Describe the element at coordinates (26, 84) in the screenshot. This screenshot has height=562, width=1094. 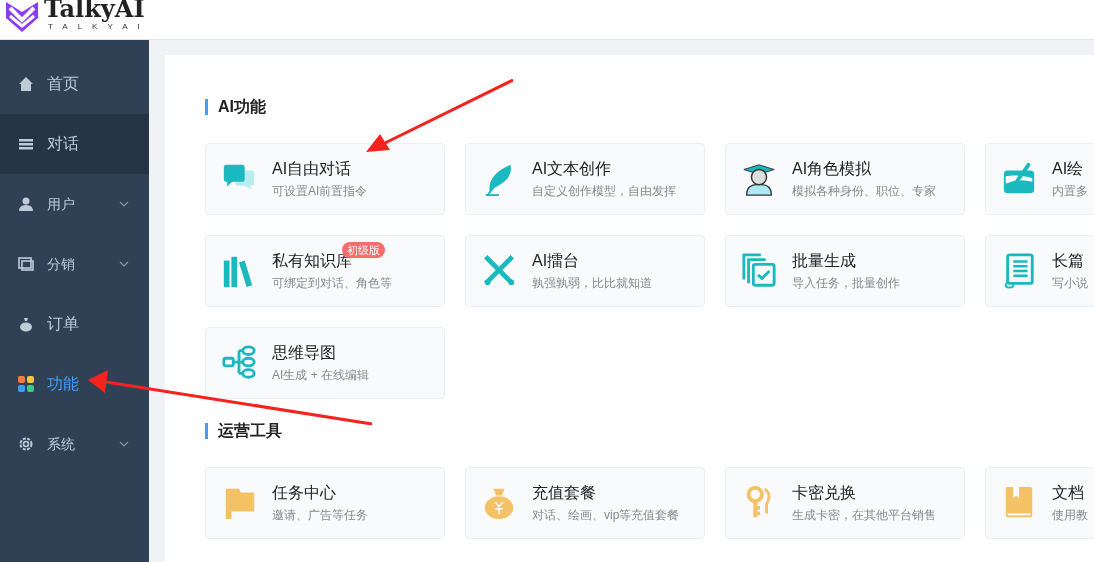
I see `home-icon` at that location.